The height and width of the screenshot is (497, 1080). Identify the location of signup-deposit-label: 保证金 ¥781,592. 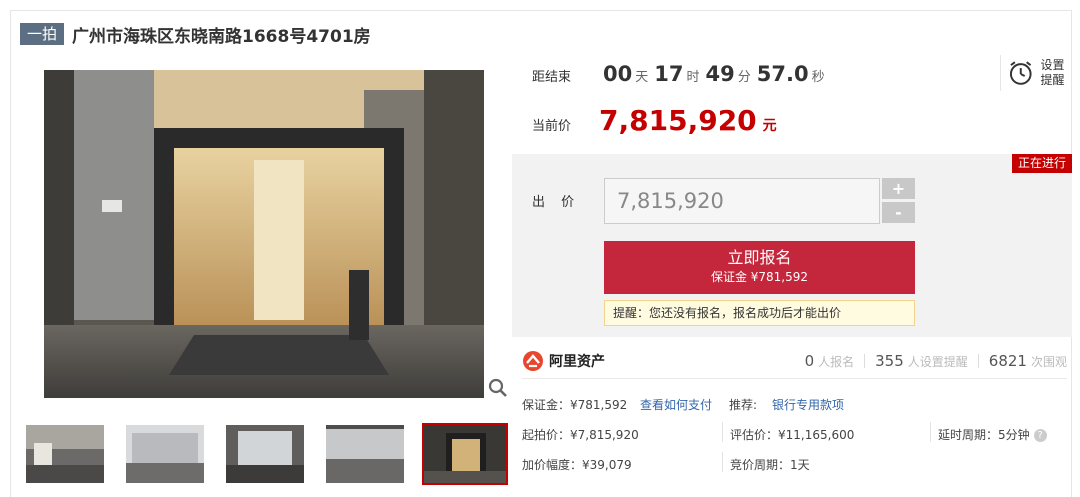
(759, 277).